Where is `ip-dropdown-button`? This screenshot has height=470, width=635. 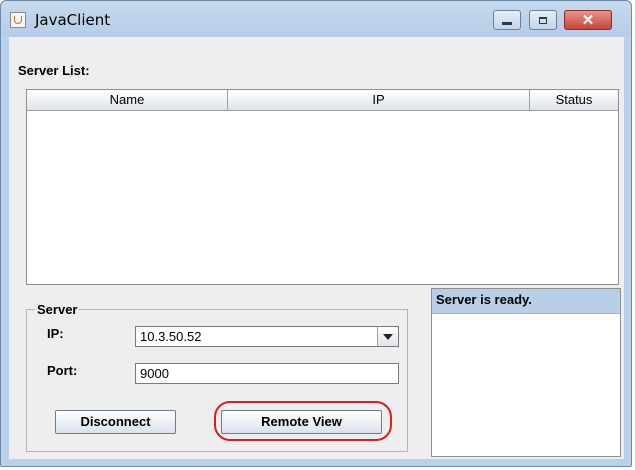 ip-dropdown-button is located at coordinates (387, 336).